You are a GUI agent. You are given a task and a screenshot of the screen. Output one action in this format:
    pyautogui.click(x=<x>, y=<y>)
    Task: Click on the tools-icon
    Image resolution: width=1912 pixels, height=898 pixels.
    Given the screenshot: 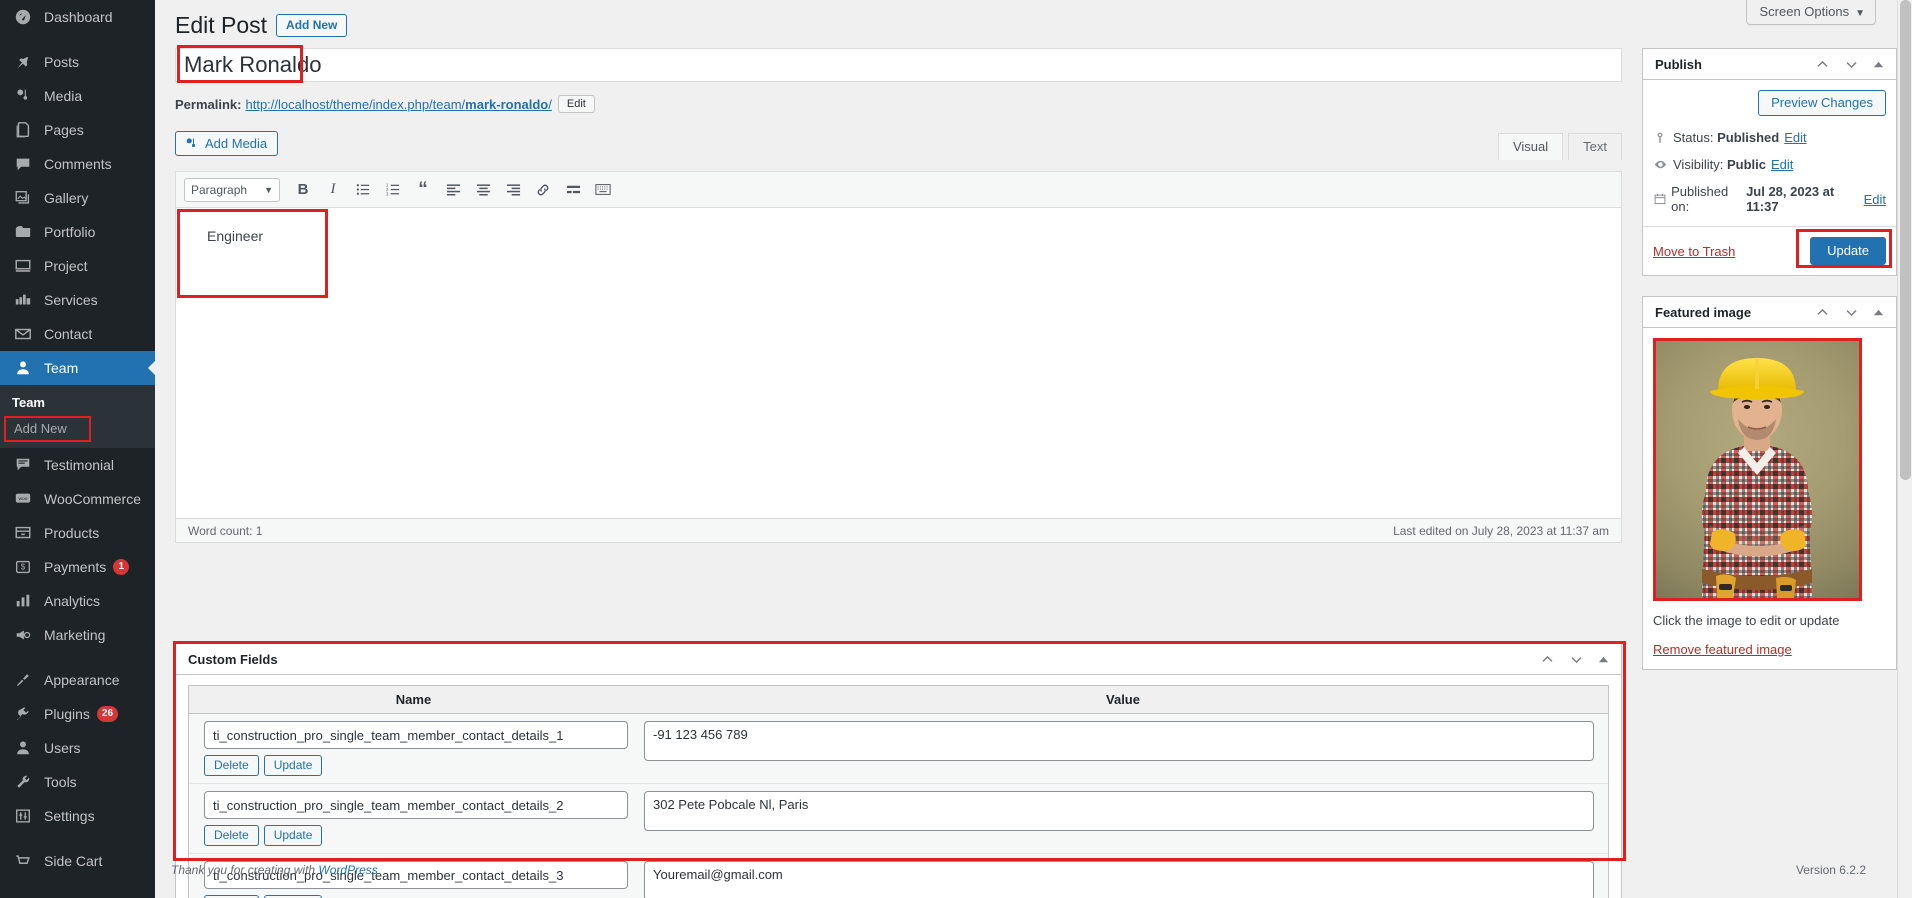 What is the action you would take?
    pyautogui.click(x=23, y=782)
    